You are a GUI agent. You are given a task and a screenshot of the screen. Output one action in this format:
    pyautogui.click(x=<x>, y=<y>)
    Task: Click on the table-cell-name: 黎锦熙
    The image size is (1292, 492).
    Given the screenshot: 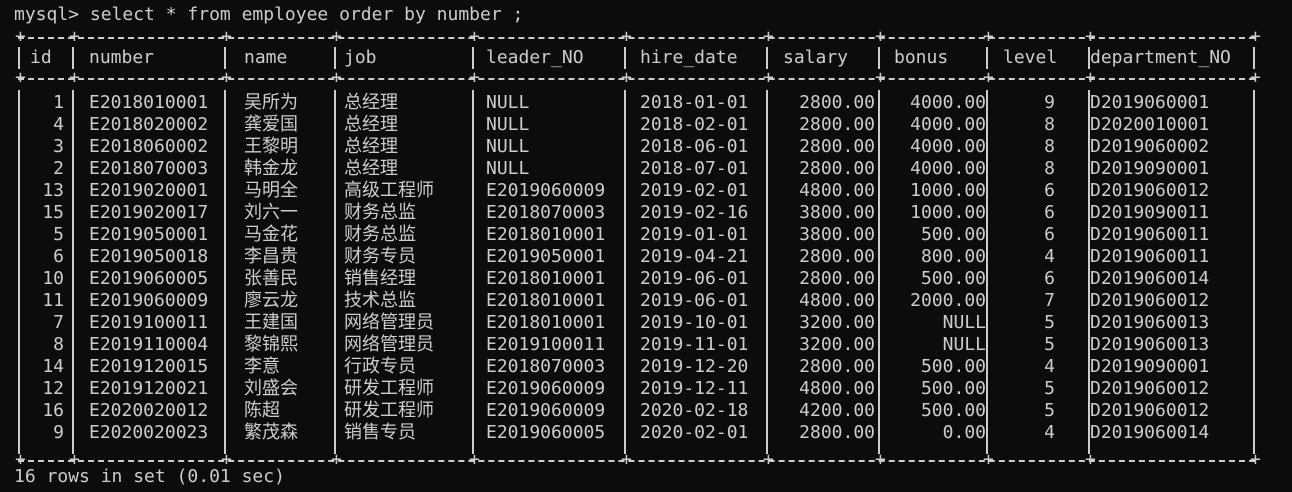 What is the action you would take?
    pyautogui.click(x=271, y=344)
    